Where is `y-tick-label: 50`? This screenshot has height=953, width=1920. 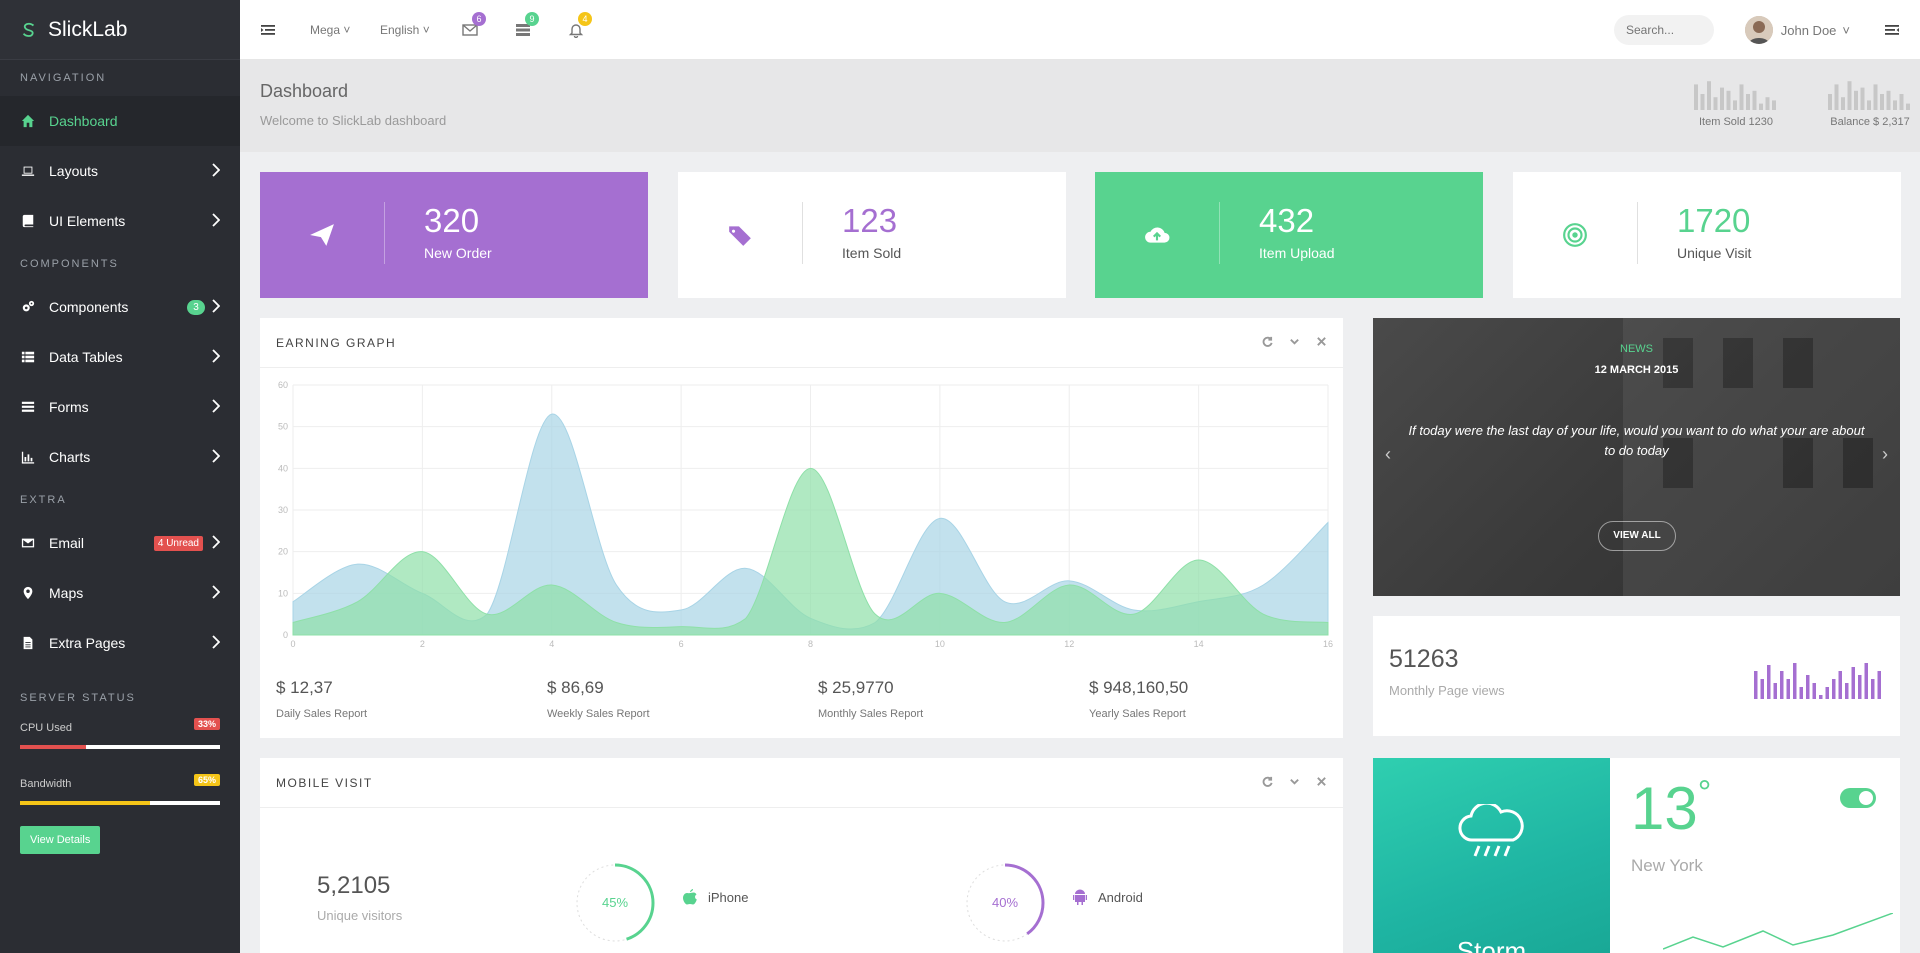 y-tick-label: 50 is located at coordinates (283, 427).